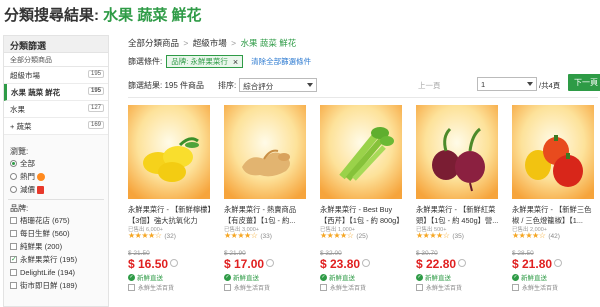  I want to click on product-name: 永鮮果菜行 - 【新鮮檸檬】【3個】強大抗氧化力, so click(170, 215).